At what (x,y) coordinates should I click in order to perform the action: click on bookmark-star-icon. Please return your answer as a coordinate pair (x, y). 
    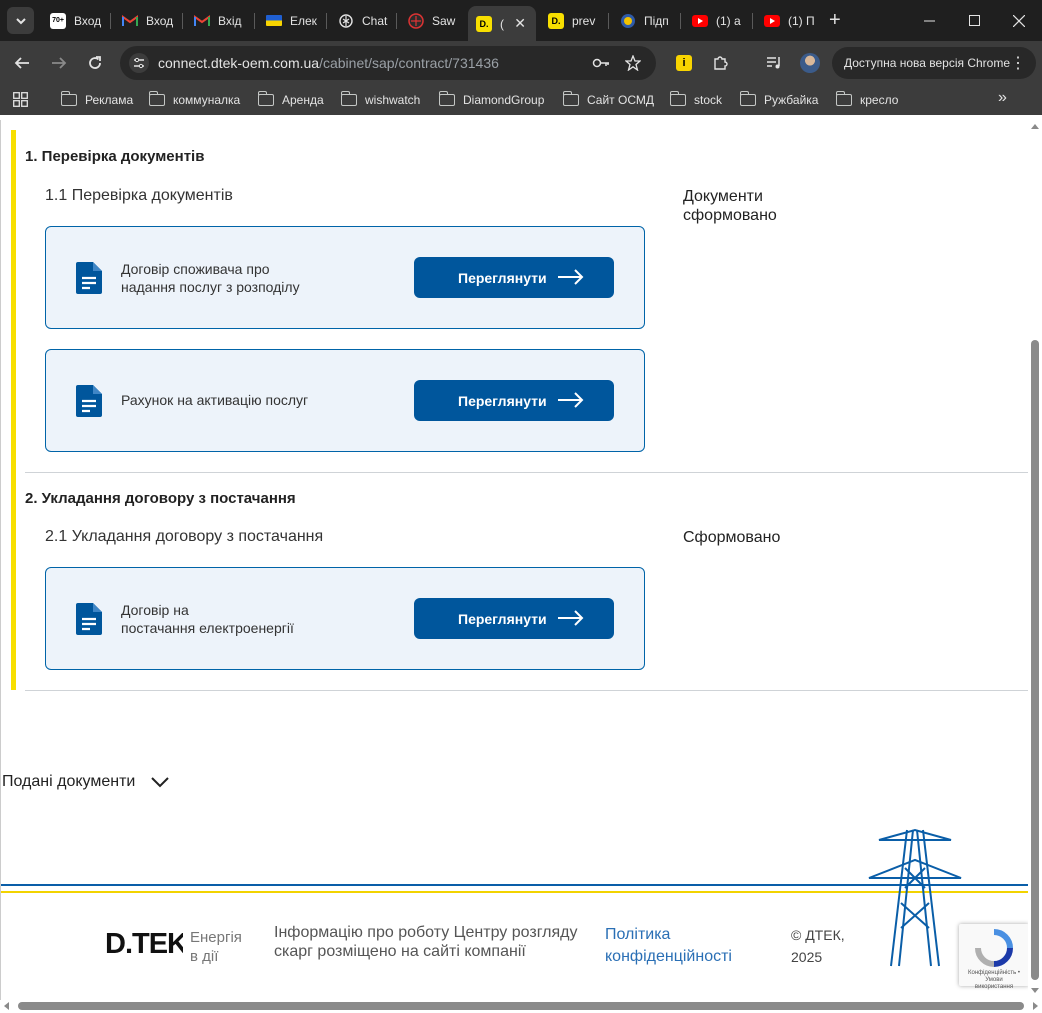
    Looking at the image, I should click on (633, 63).